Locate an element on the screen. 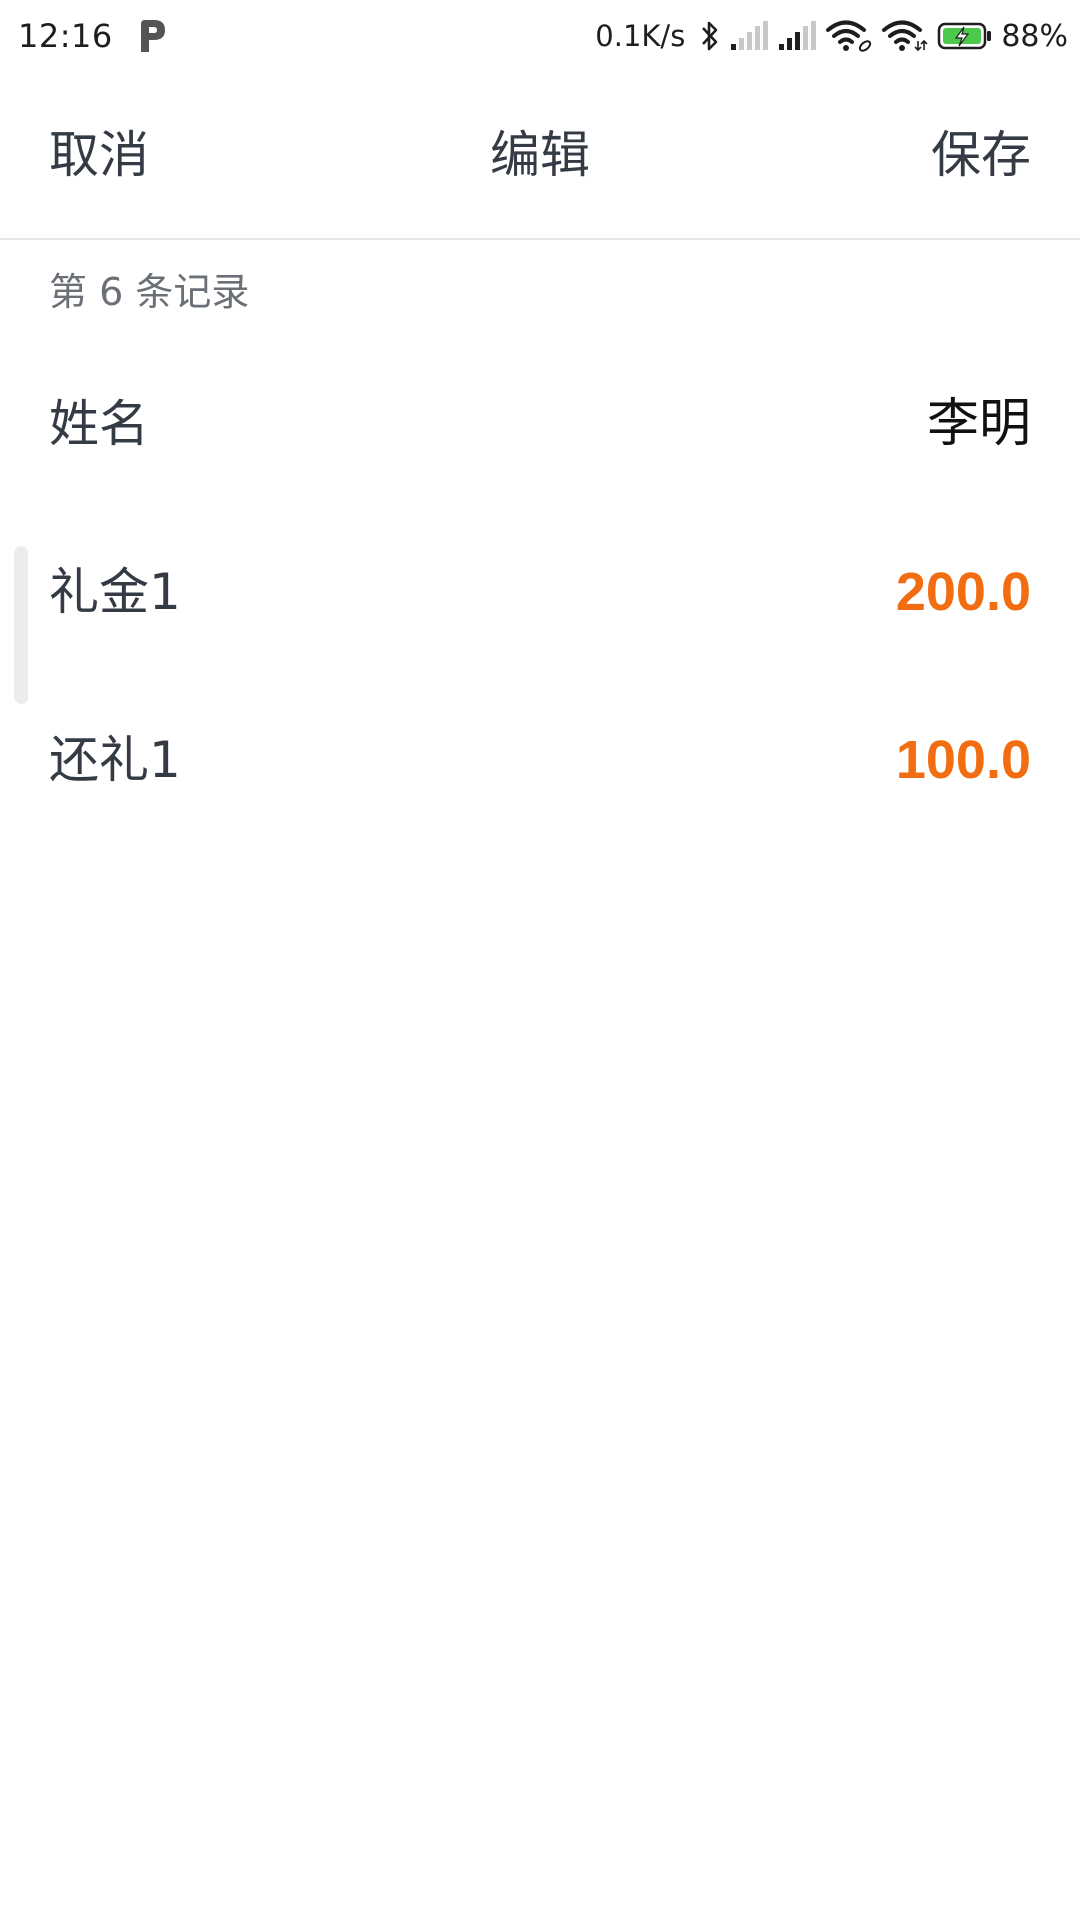 This screenshot has height=1920, width=1080. return-gift-amount: 100.0 is located at coordinates (963, 760).